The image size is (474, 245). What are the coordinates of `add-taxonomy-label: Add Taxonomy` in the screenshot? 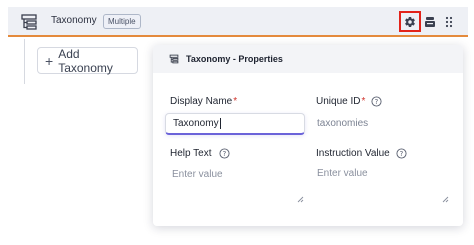 It's located at (85, 60).